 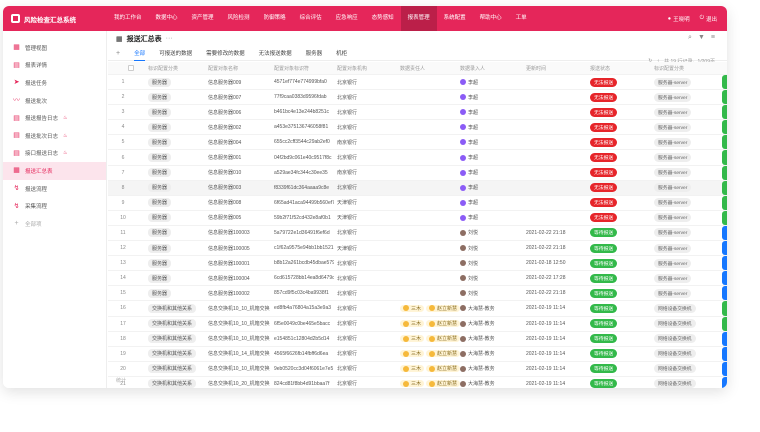 What do you see at coordinates (418, 18) in the screenshot?
I see `nav-item-8: 报表管理` at bounding box center [418, 18].